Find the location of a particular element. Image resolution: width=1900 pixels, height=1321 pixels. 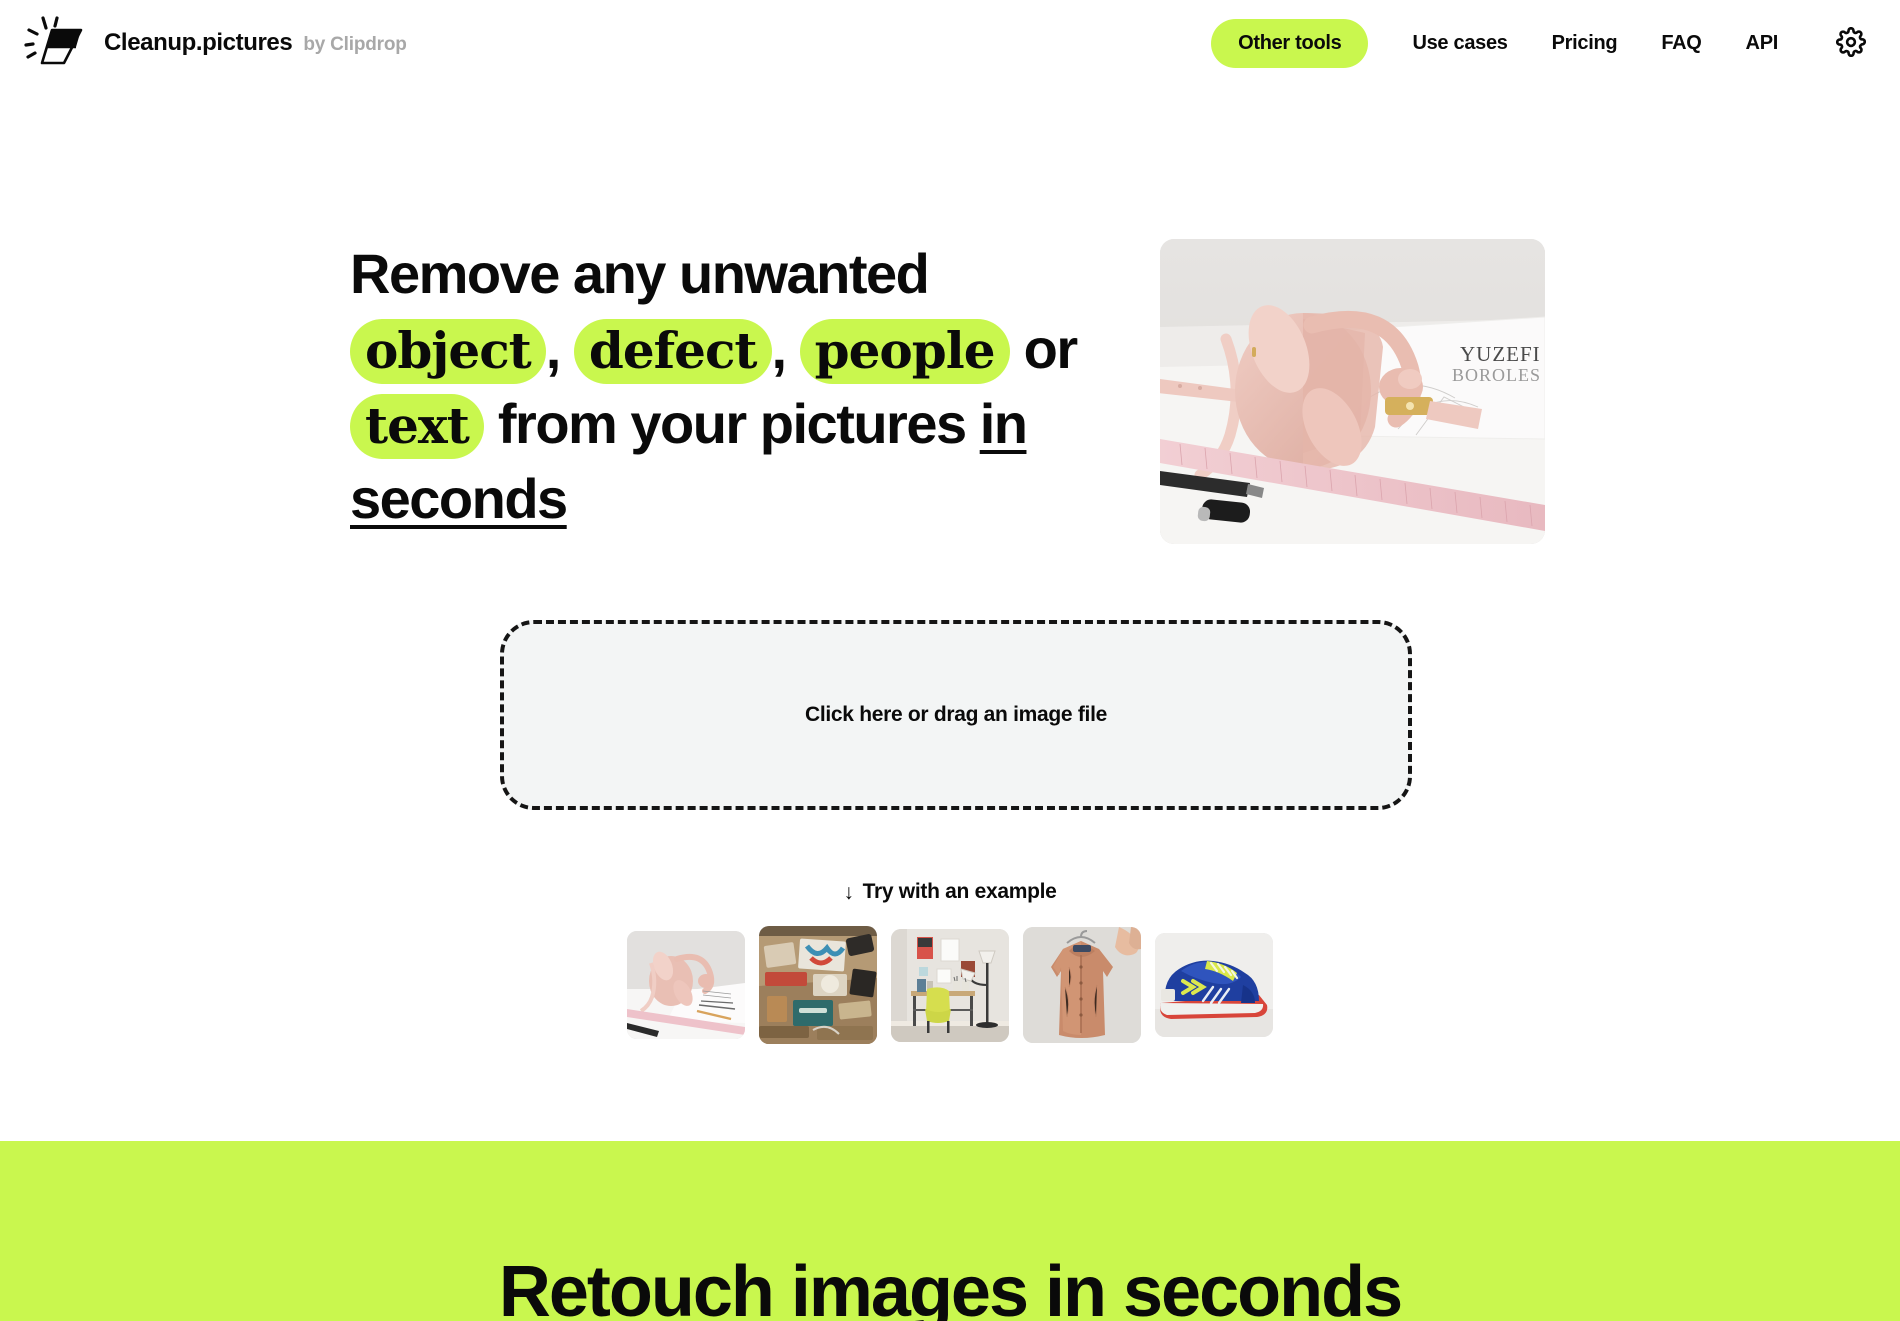

image-dropzone: Click here or drag an image file is located at coordinates (956, 715).